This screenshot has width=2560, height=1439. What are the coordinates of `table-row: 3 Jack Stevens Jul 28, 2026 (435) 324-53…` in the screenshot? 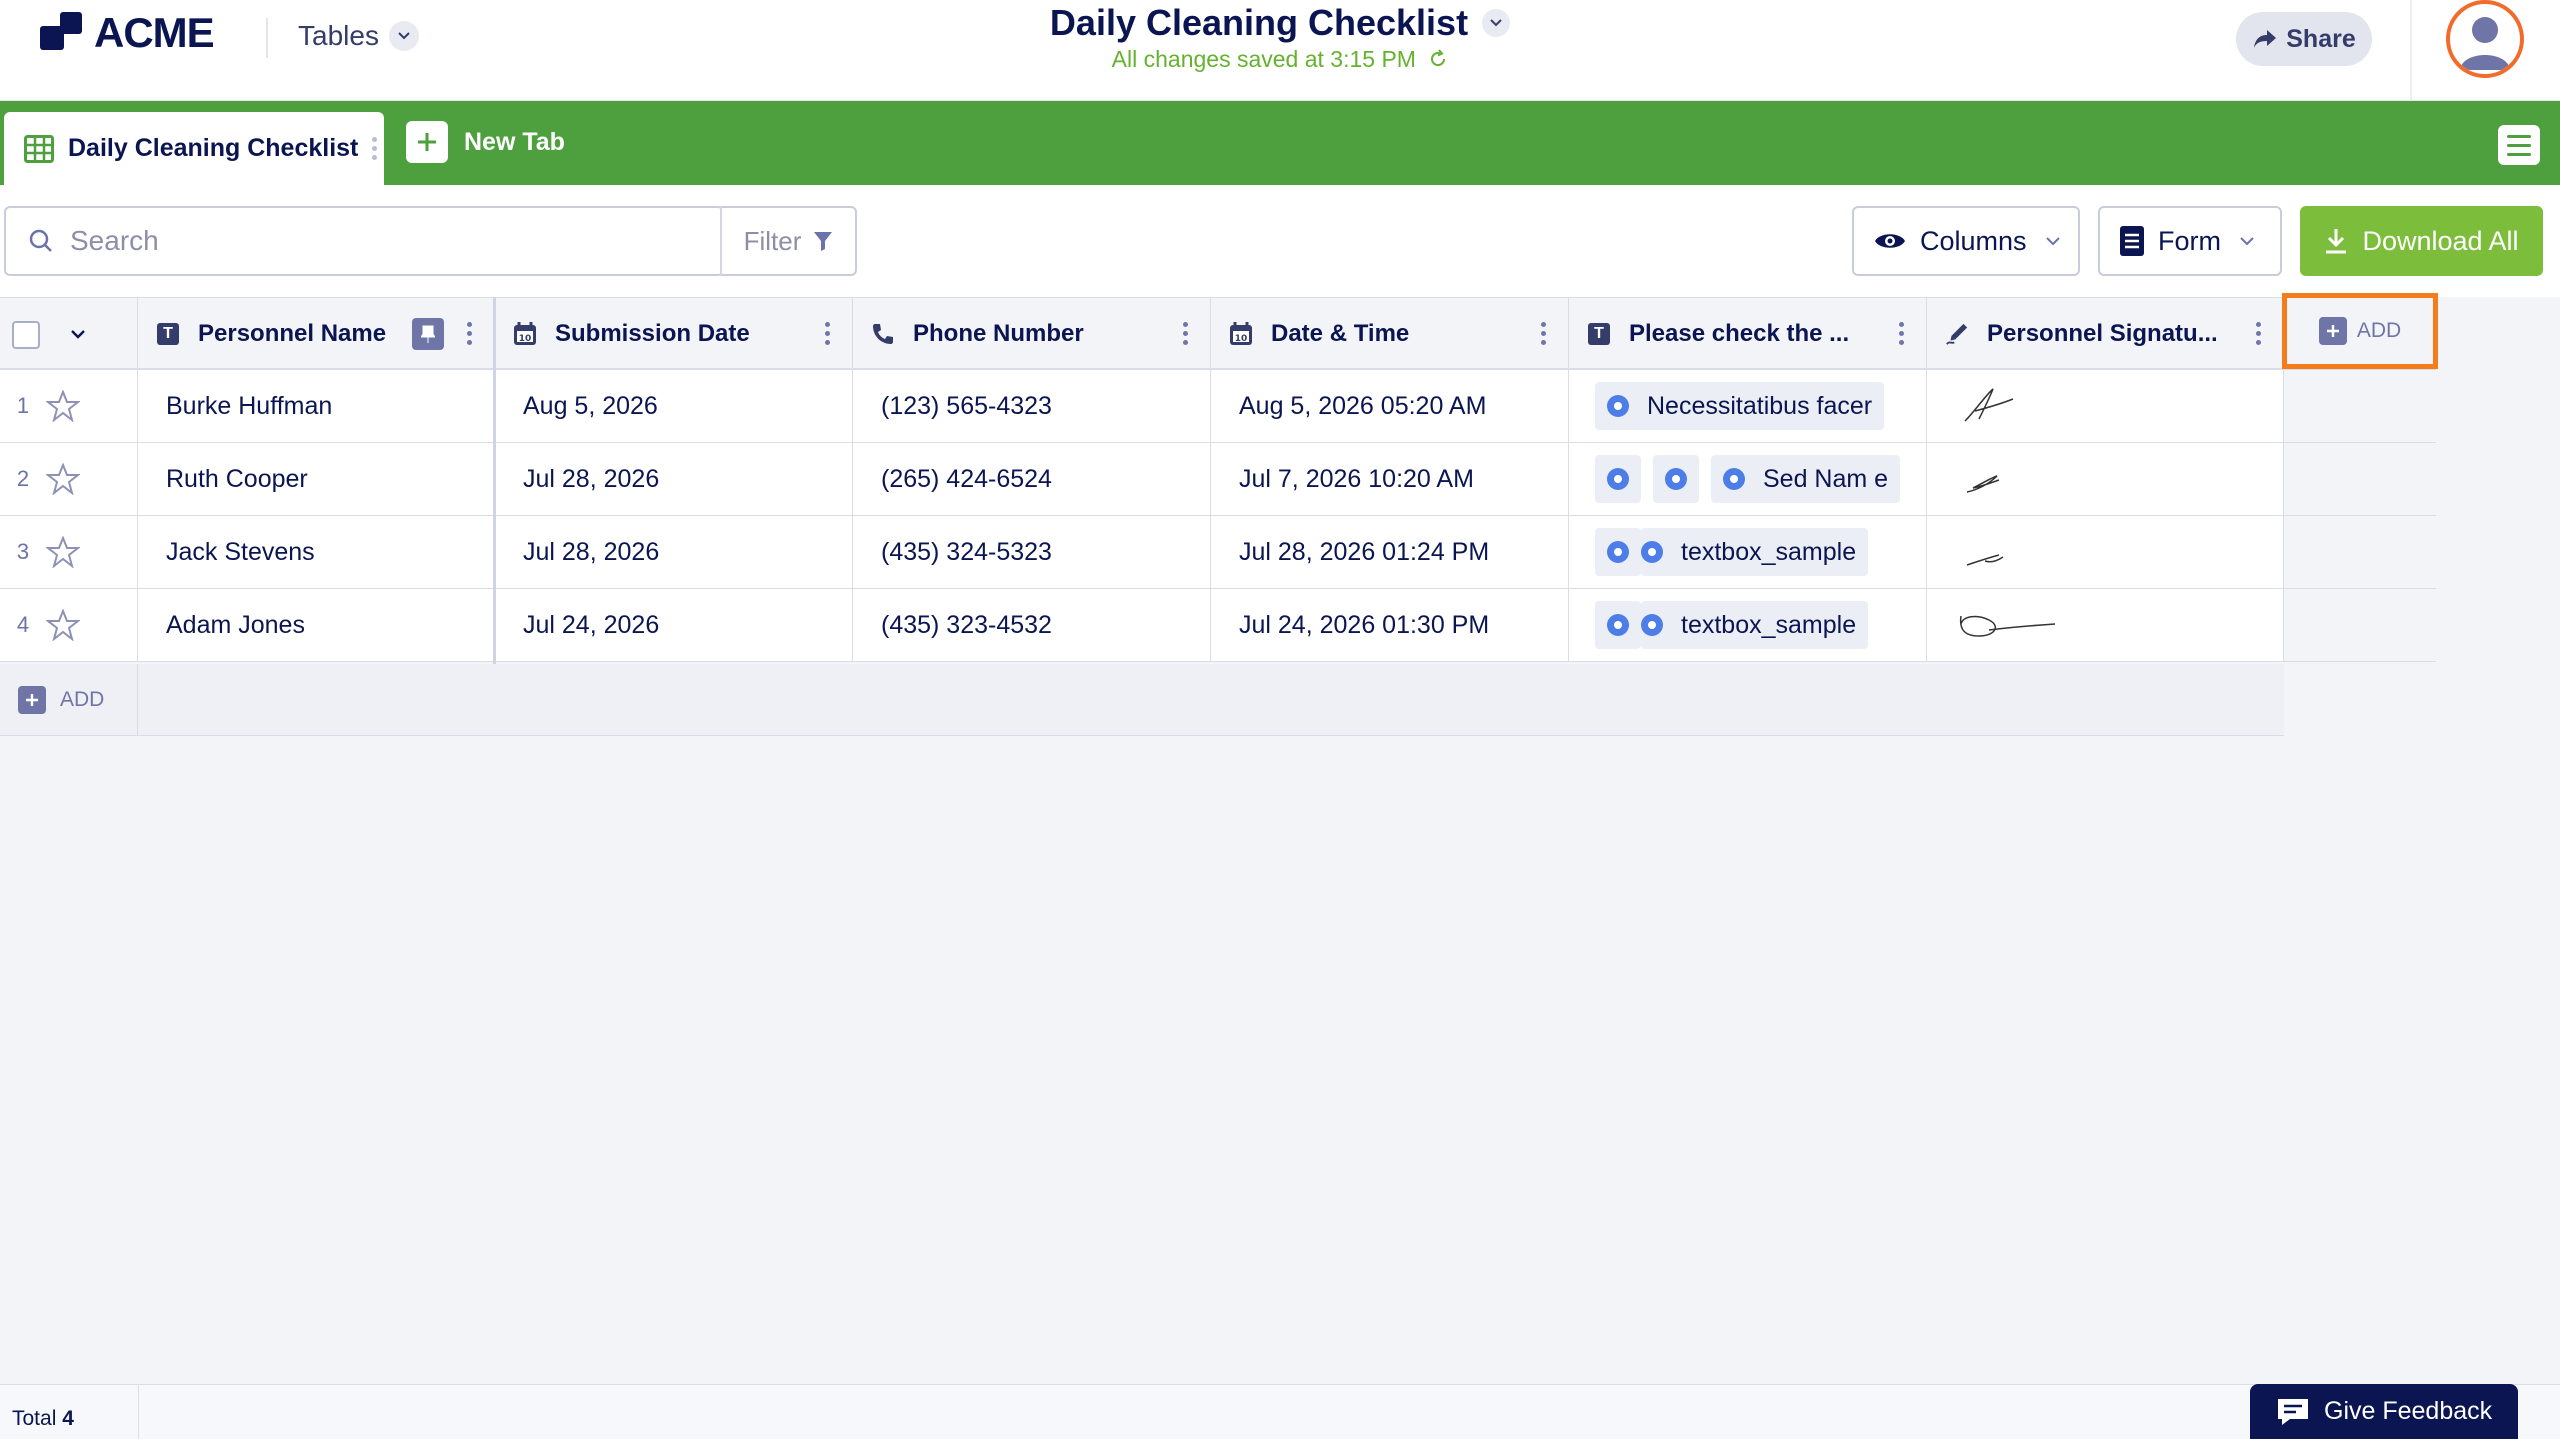 It's located at (1218, 552).